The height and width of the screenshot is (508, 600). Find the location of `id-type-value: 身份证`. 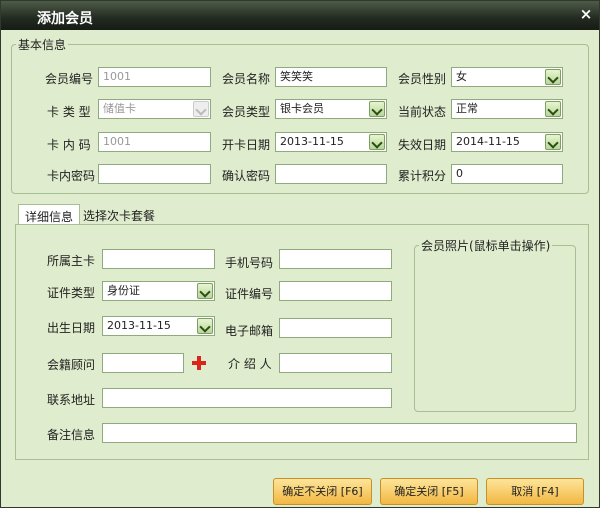

id-type-value: 身份证 is located at coordinates (123, 290).